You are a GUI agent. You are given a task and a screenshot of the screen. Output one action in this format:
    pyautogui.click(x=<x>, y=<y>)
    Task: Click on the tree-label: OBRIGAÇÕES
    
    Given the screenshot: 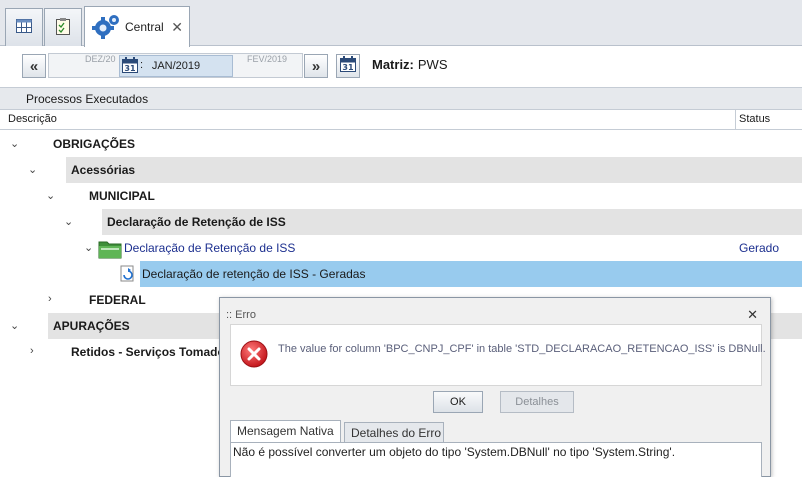 What is the action you would take?
    pyautogui.click(x=94, y=144)
    